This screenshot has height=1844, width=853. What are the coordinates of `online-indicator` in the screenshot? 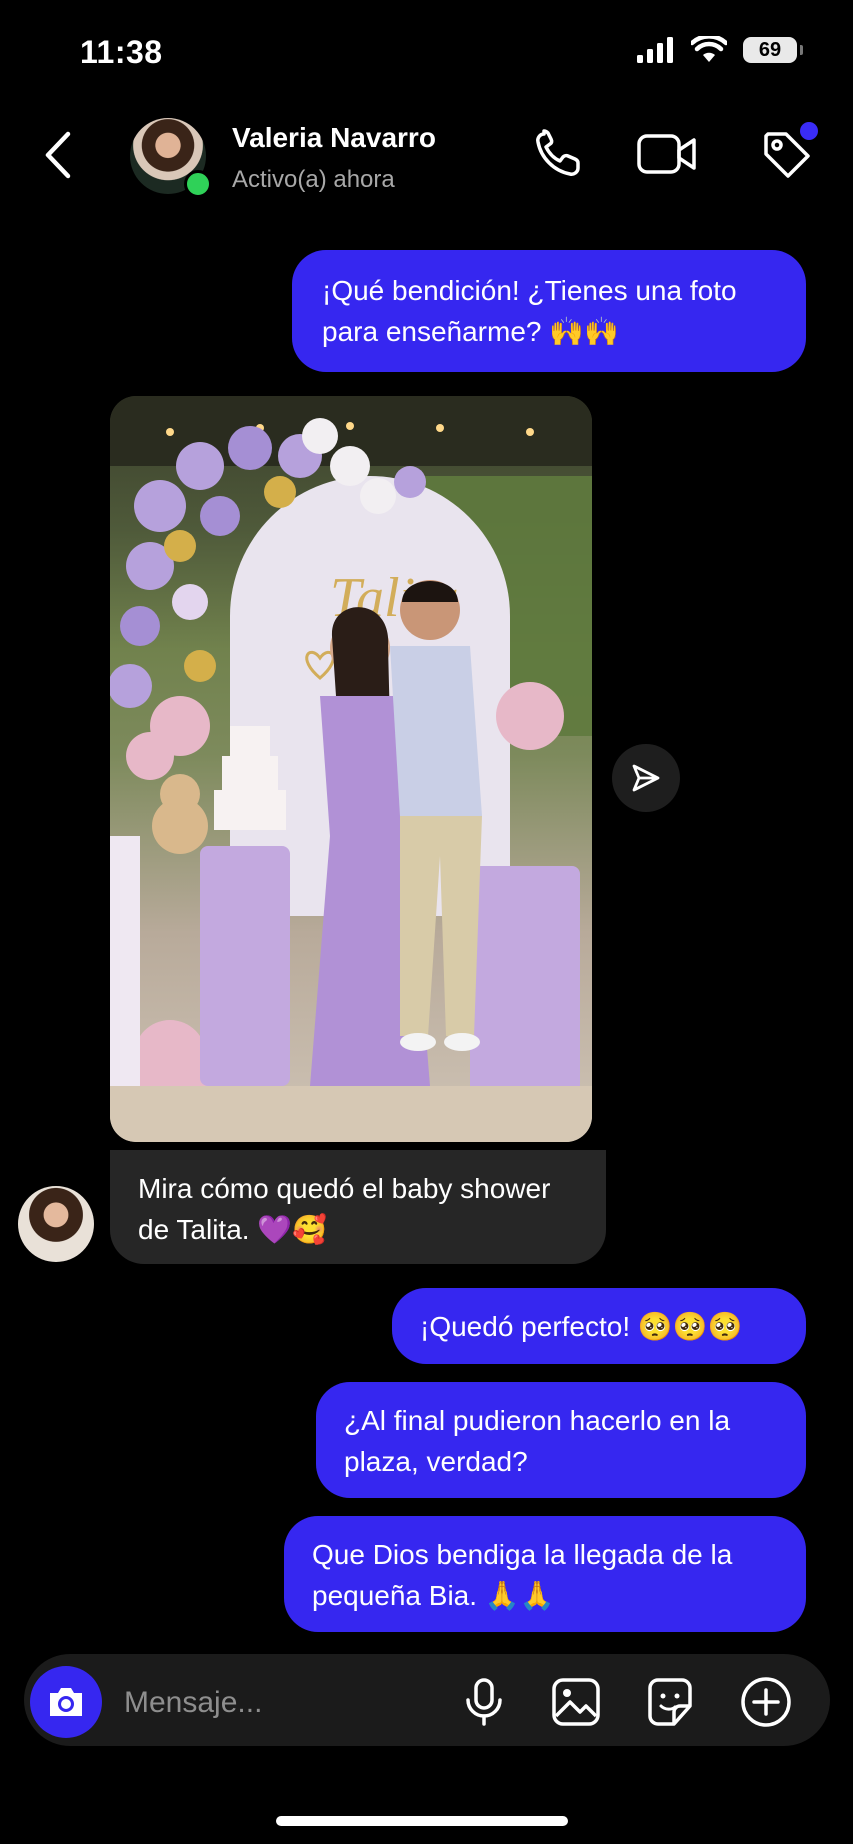 It's located at (198, 184).